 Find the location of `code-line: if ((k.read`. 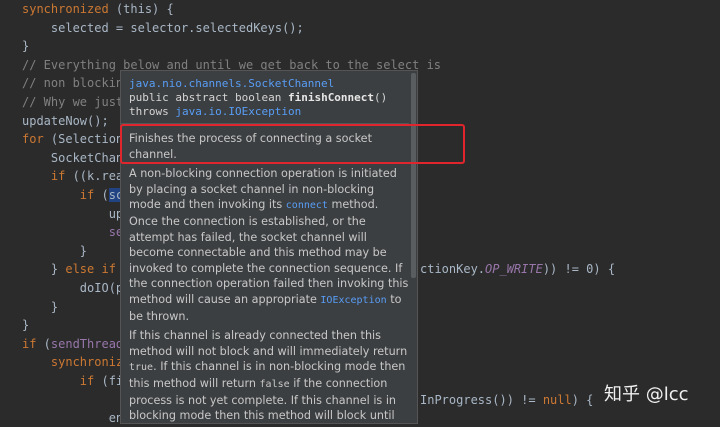

code-line: if ((k.read is located at coordinates (76, 176).